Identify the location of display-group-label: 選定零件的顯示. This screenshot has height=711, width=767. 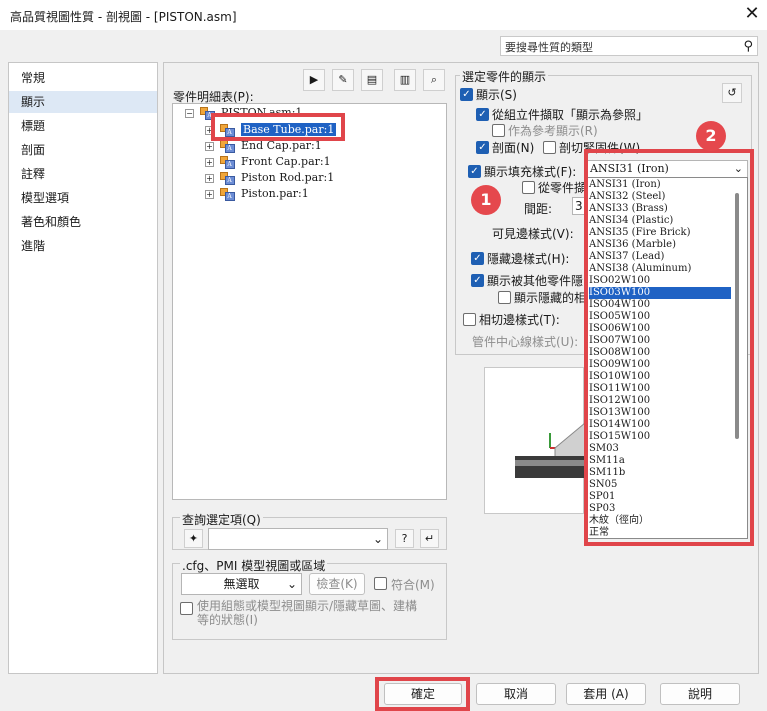
(504, 76).